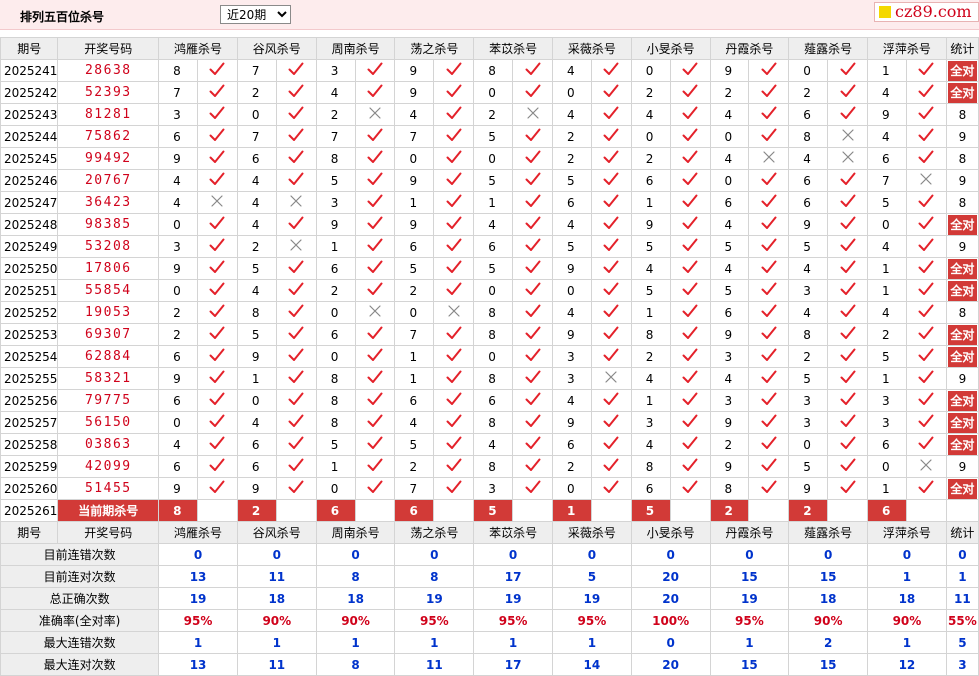  What do you see at coordinates (513, 576) in the screenshot?
I see `summary-value: 17` at bounding box center [513, 576].